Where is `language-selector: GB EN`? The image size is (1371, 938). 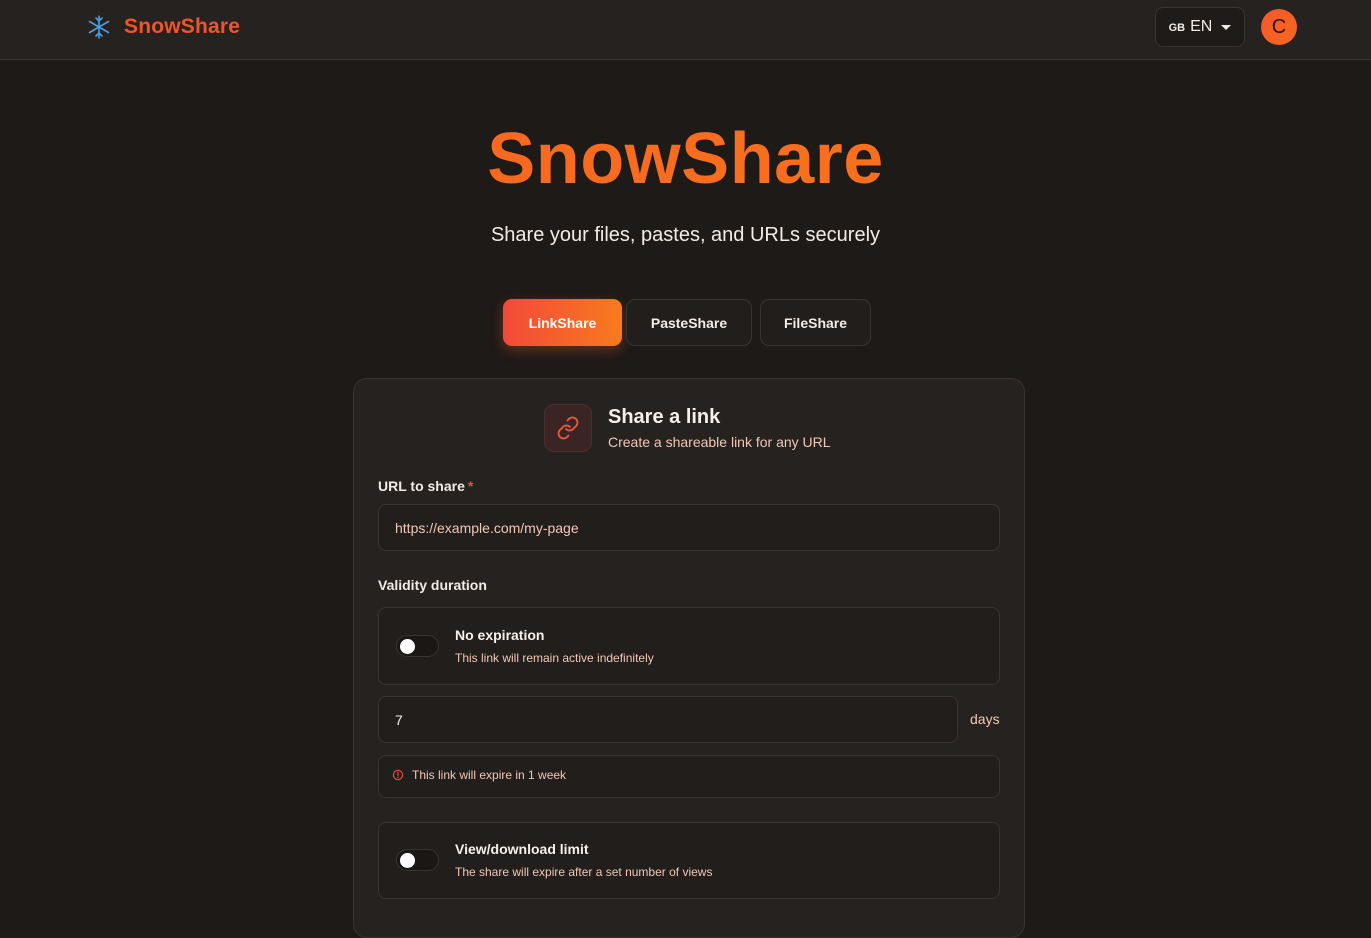 language-selector: GB EN is located at coordinates (1200, 27).